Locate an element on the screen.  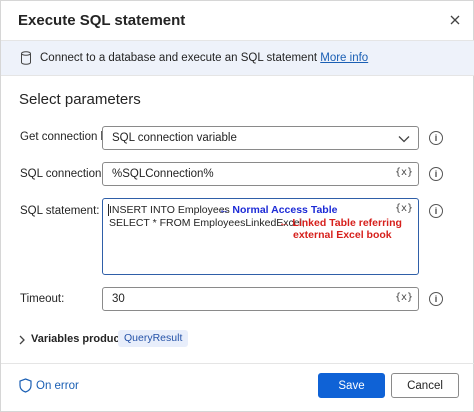
sql-connection-value: %SQLConnection% is located at coordinates (163, 174).